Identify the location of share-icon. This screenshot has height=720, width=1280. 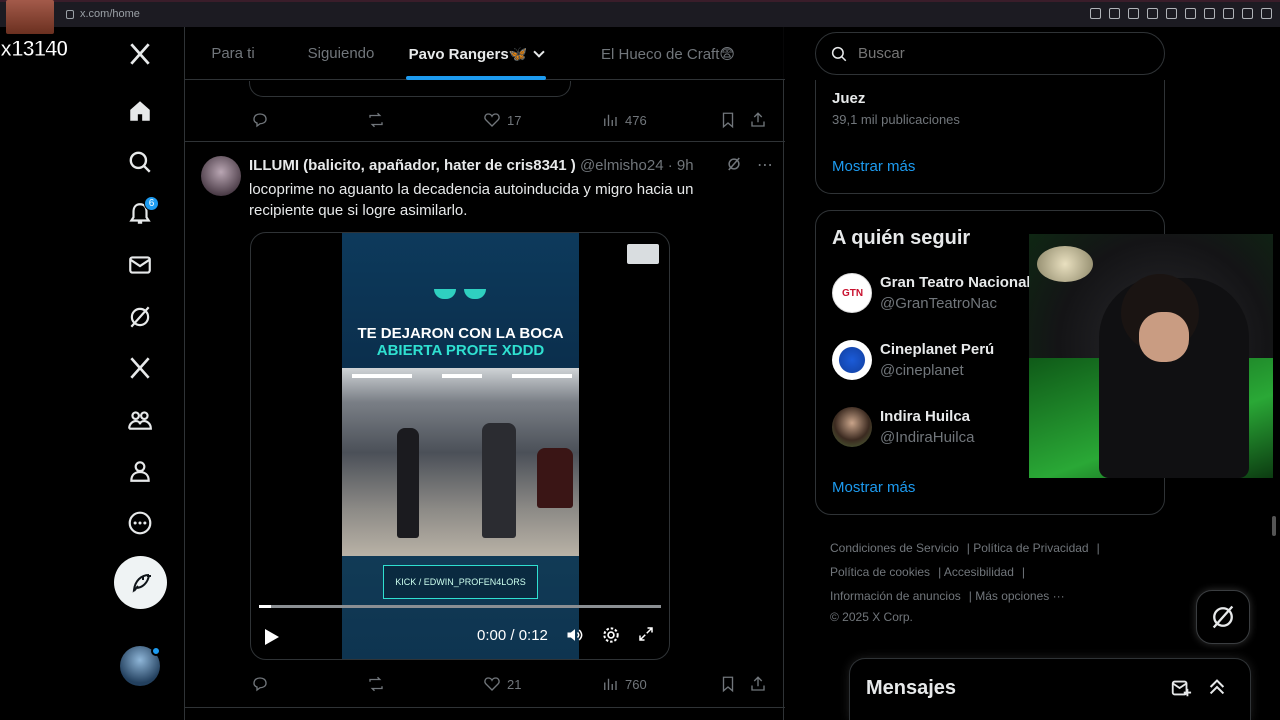
(758, 119).